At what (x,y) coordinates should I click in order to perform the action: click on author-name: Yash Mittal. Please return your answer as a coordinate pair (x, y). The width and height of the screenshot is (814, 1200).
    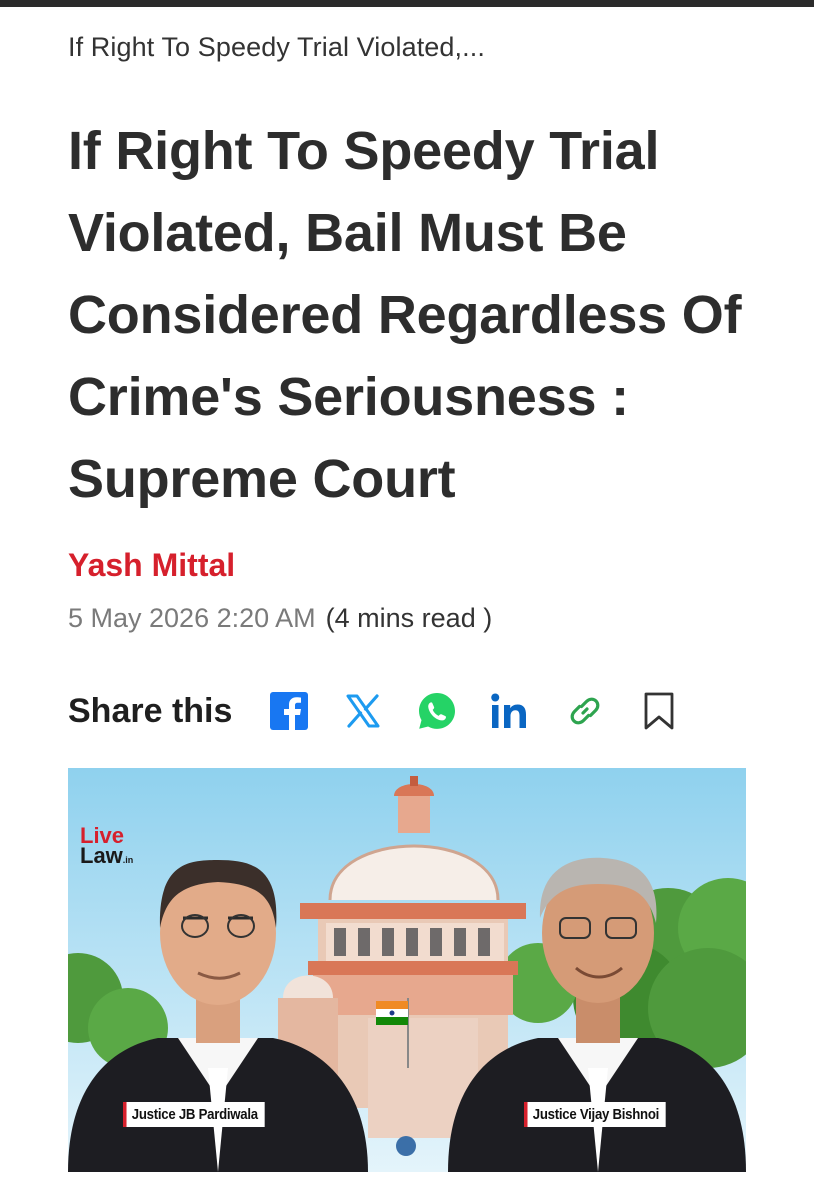
    Looking at the image, I should click on (151, 565).